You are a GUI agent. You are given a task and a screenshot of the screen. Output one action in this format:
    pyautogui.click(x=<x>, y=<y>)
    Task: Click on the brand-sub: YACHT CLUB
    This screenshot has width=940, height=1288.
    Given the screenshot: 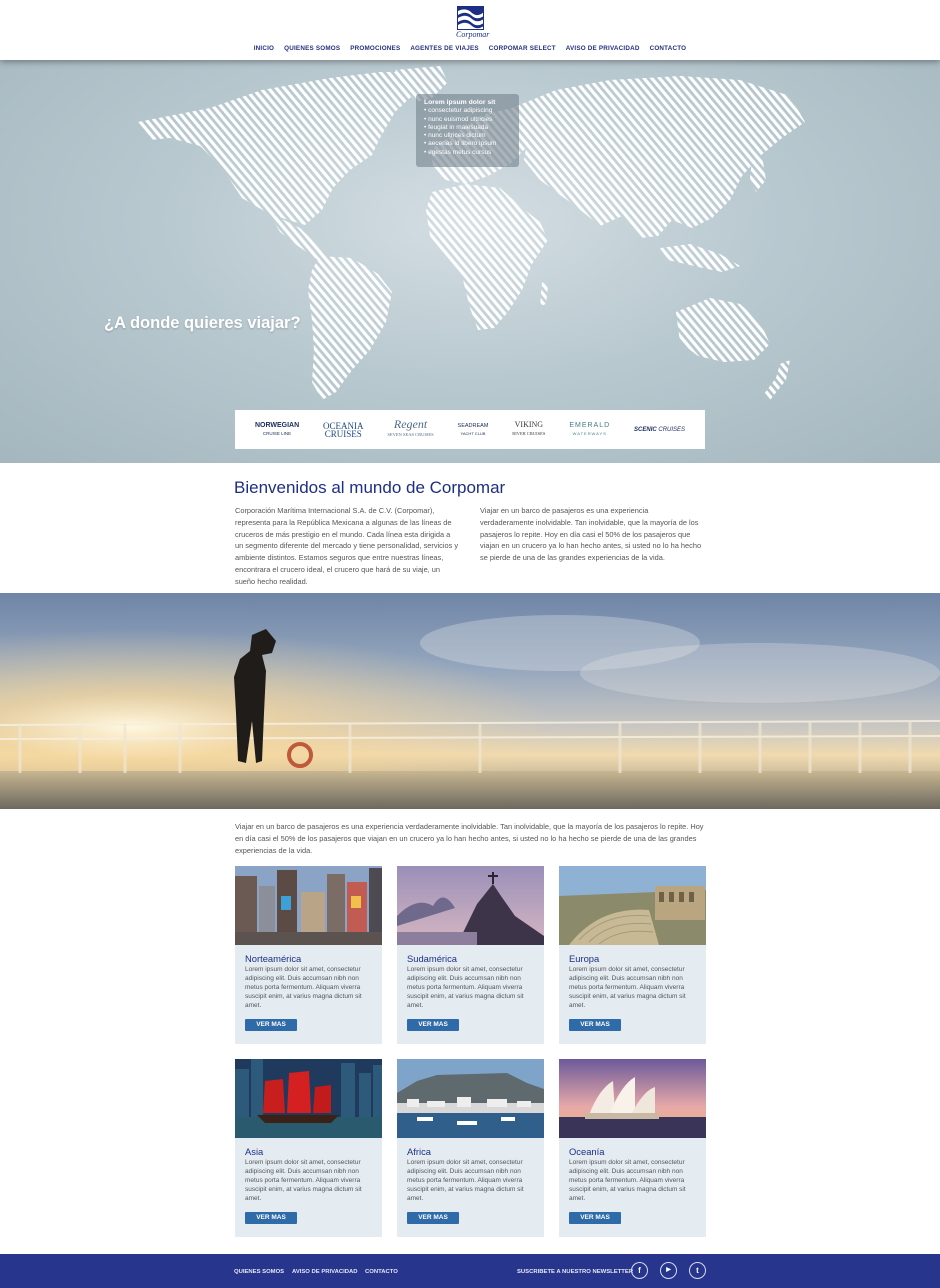 What is the action you would take?
    pyautogui.click(x=473, y=433)
    